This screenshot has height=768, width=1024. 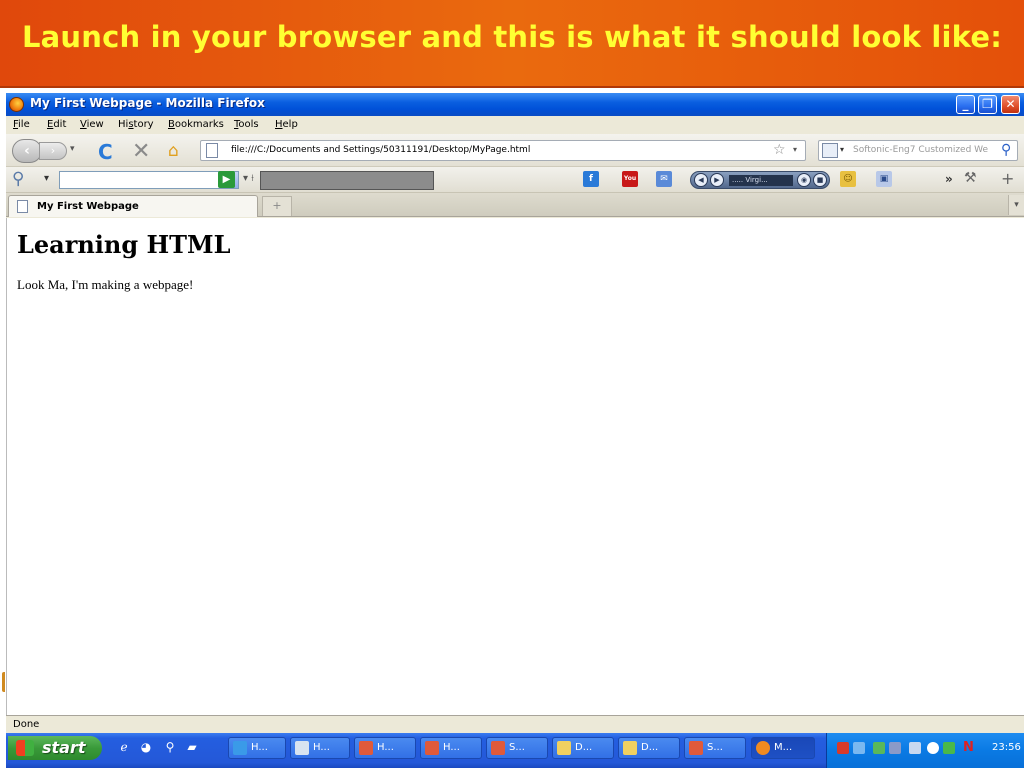 What do you see at coordinates (26, 724) in the screenshot?
I see `status-text: Done` at bounding box center [26, 724].